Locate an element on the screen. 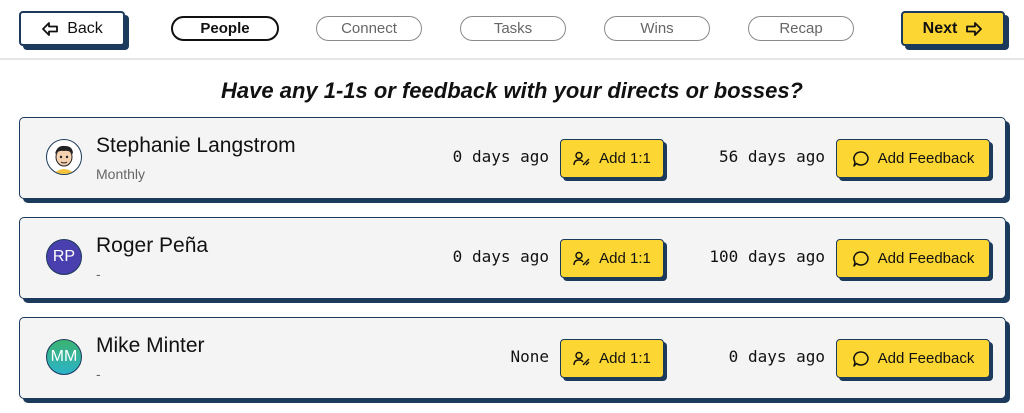 The height and width of the screenshot is (413, 1024). avatar-initials: MM is located at coordinates (64, 356).